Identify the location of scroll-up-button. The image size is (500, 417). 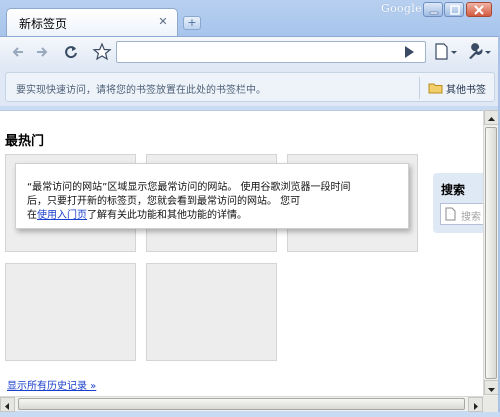
(491, 117).